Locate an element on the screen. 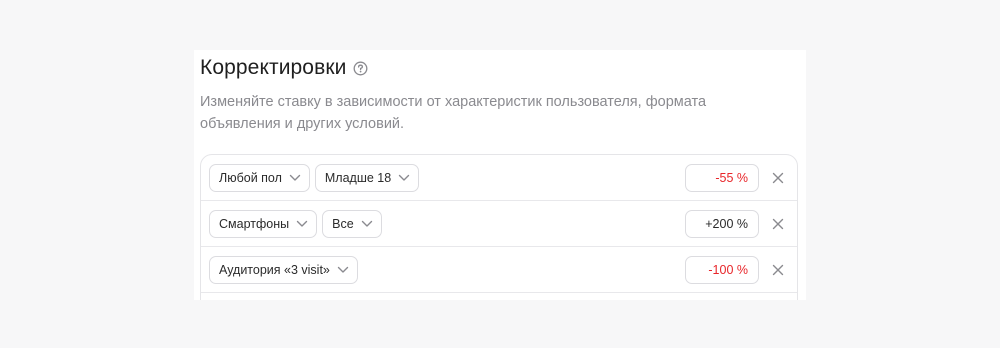  gender-select-label: Любой пол is located at coordinates (250, 178).